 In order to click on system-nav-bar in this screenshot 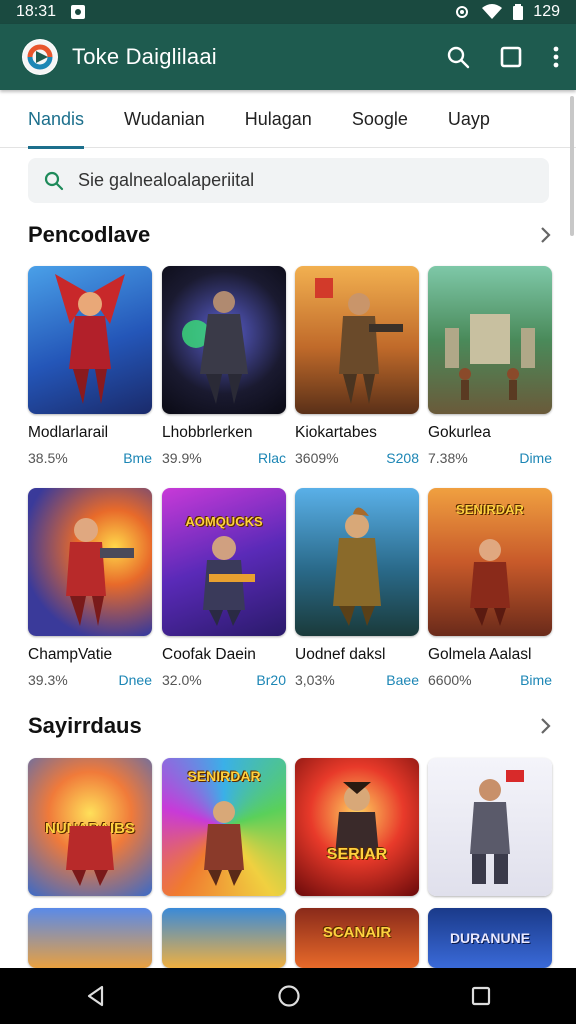, I will do `click(288, 996)`.